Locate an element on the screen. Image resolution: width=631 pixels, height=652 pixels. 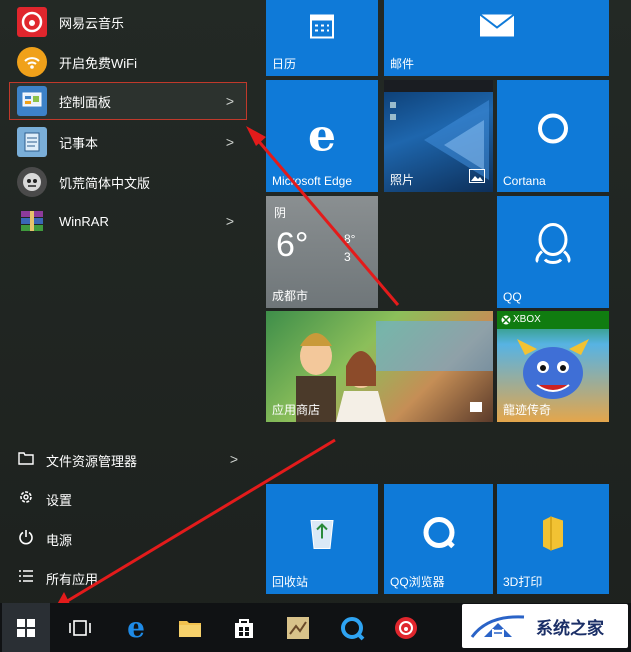
app-label: 控制面板 is located at coordinates (85, 102).